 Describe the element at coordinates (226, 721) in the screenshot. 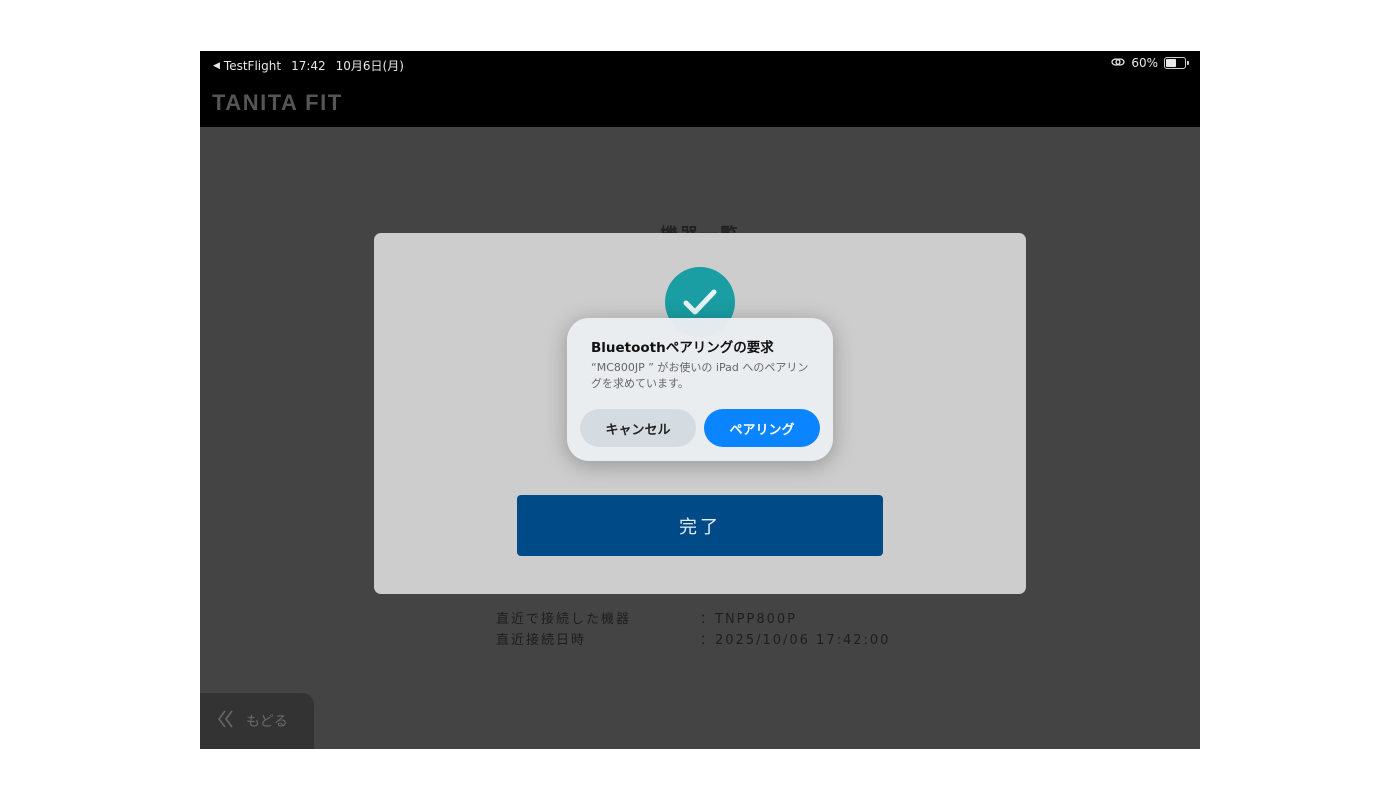

I see `double-chevron-left-icon` at that location.